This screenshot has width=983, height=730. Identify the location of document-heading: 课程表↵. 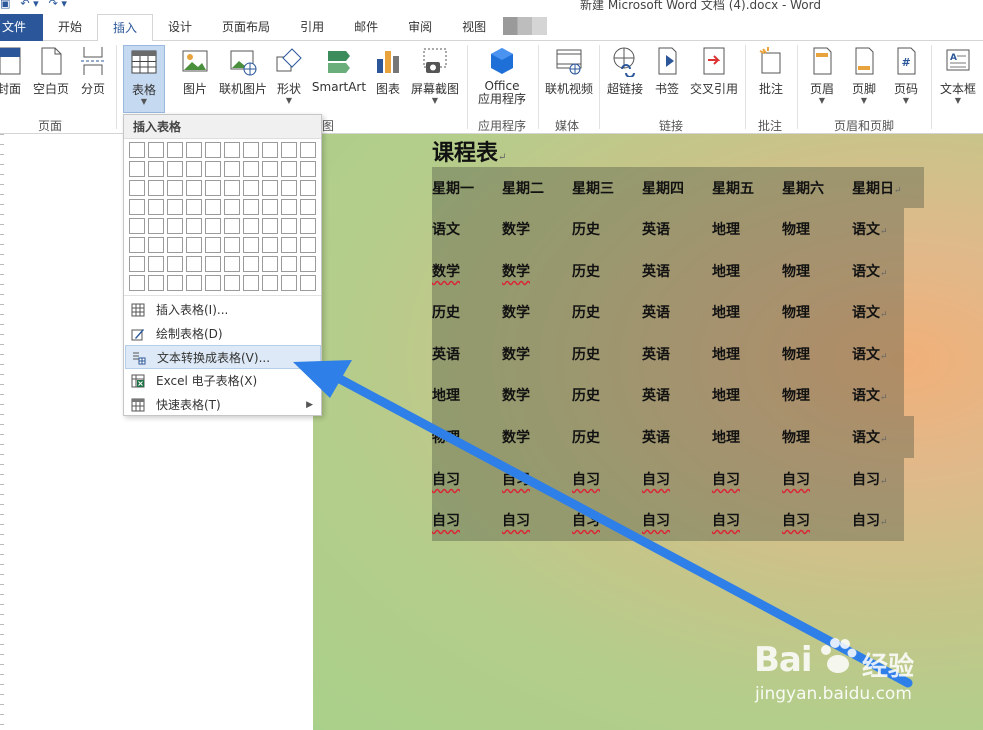
(469, 151).